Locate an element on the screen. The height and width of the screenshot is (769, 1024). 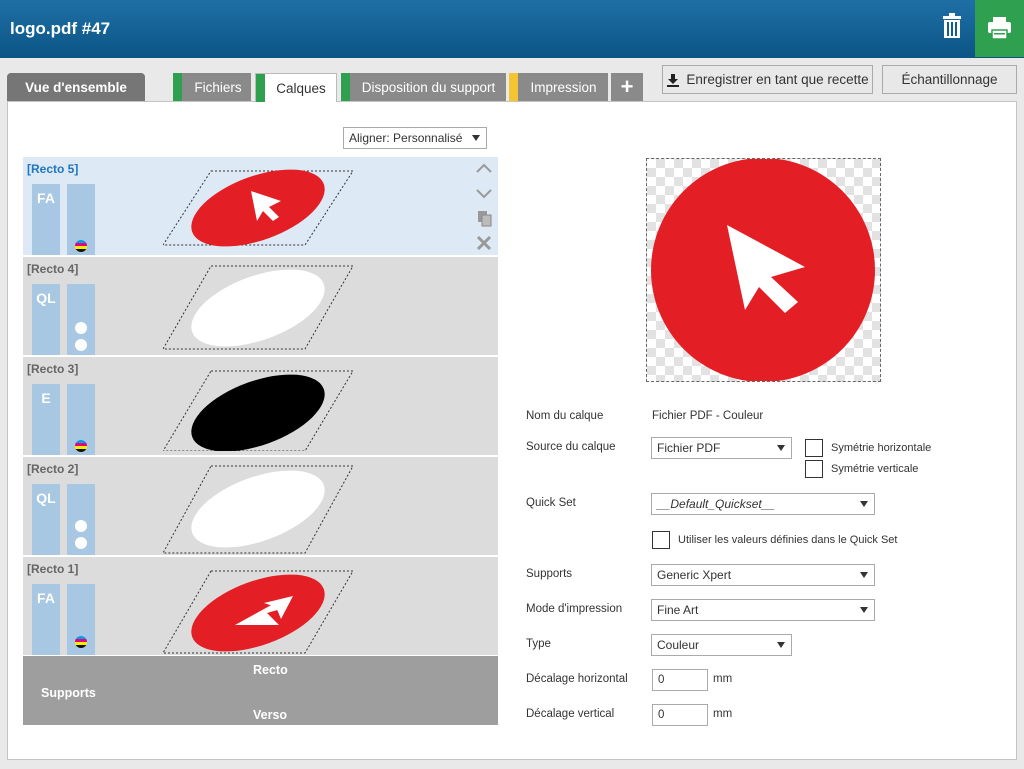
mirror-vertical-label: Symétrie verticale is located at coordinates (875, 469).